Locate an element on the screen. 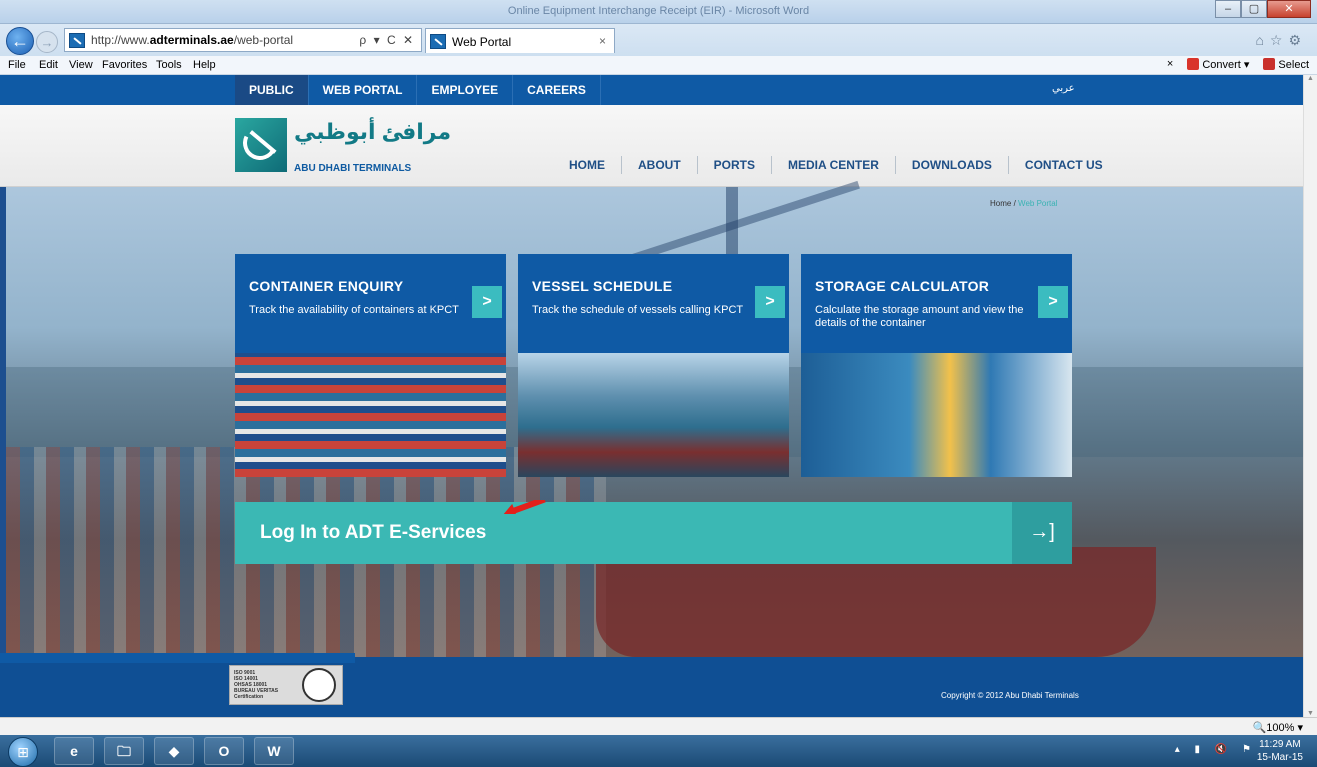 The width and height of the screenshot is (1317, 767). breadcrumb-current: Web Portal is located at coordinates (1038, 203).